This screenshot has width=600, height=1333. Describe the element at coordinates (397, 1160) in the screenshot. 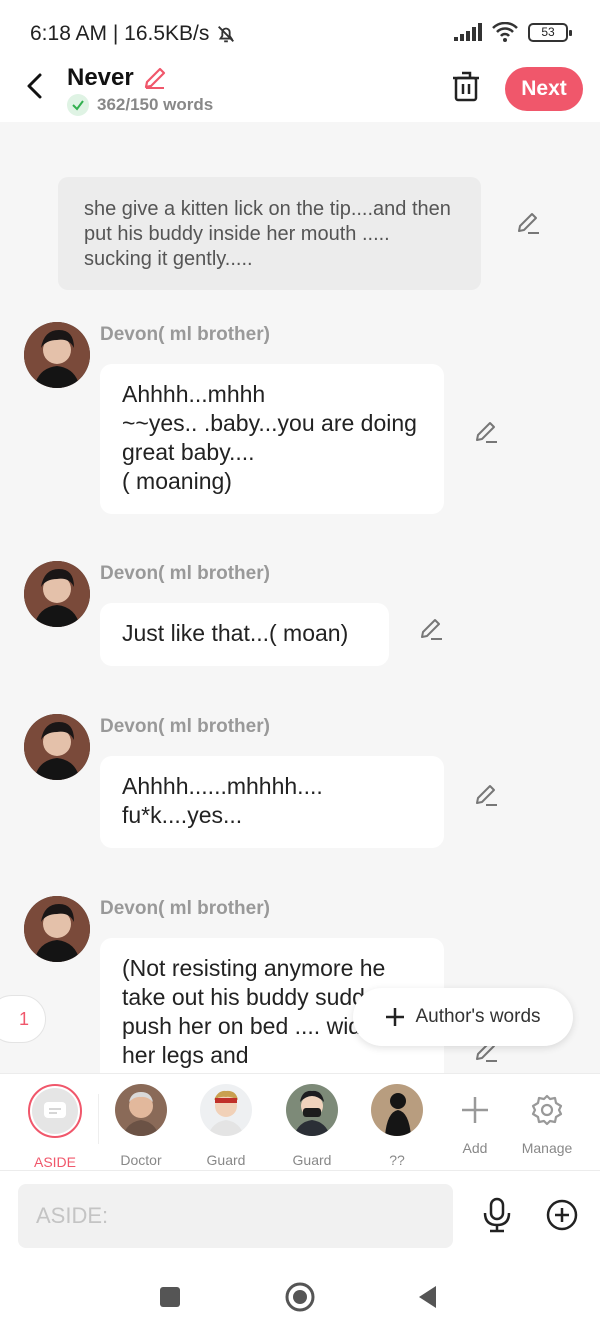

I see `character-label: ??` at that location.